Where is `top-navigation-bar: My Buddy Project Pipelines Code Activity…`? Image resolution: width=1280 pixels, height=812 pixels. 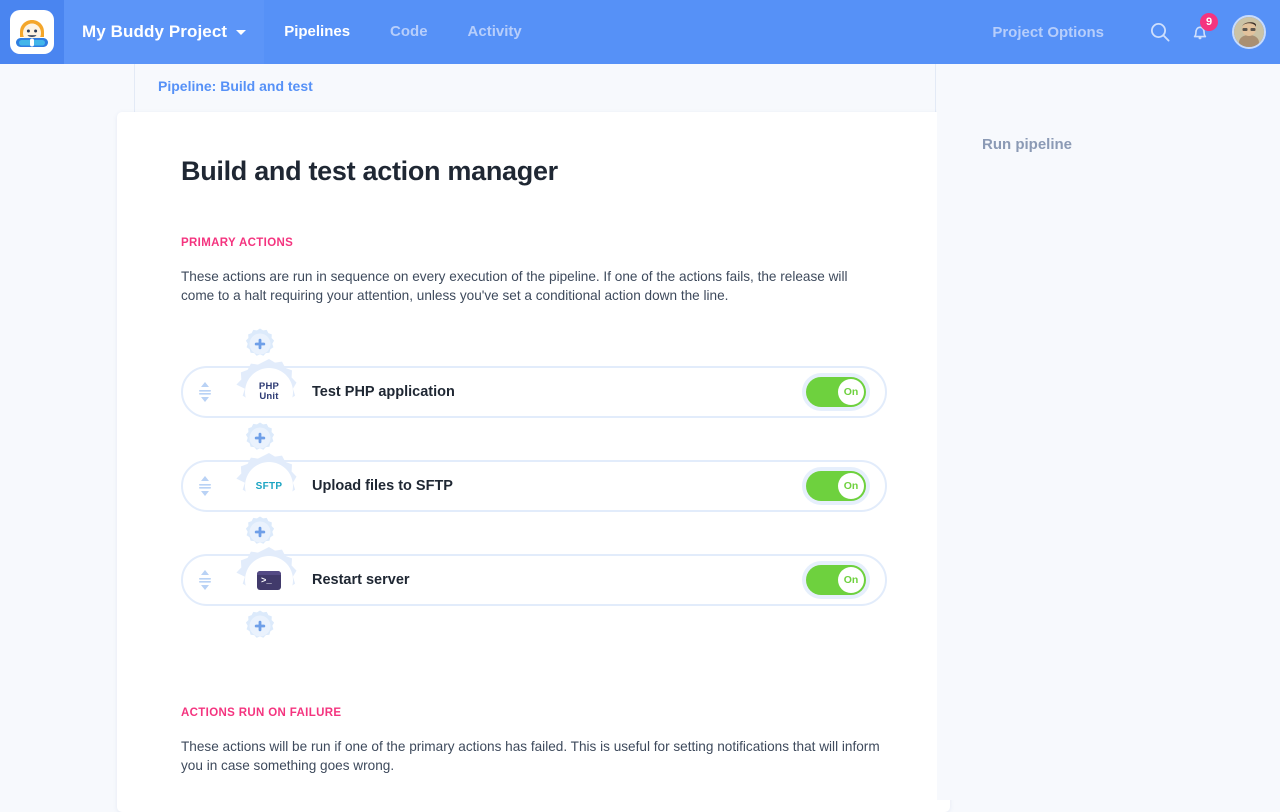 top-navigation-bar: My Buddy Project Pipelines Code Activity… is located at coordinates (640, 32).